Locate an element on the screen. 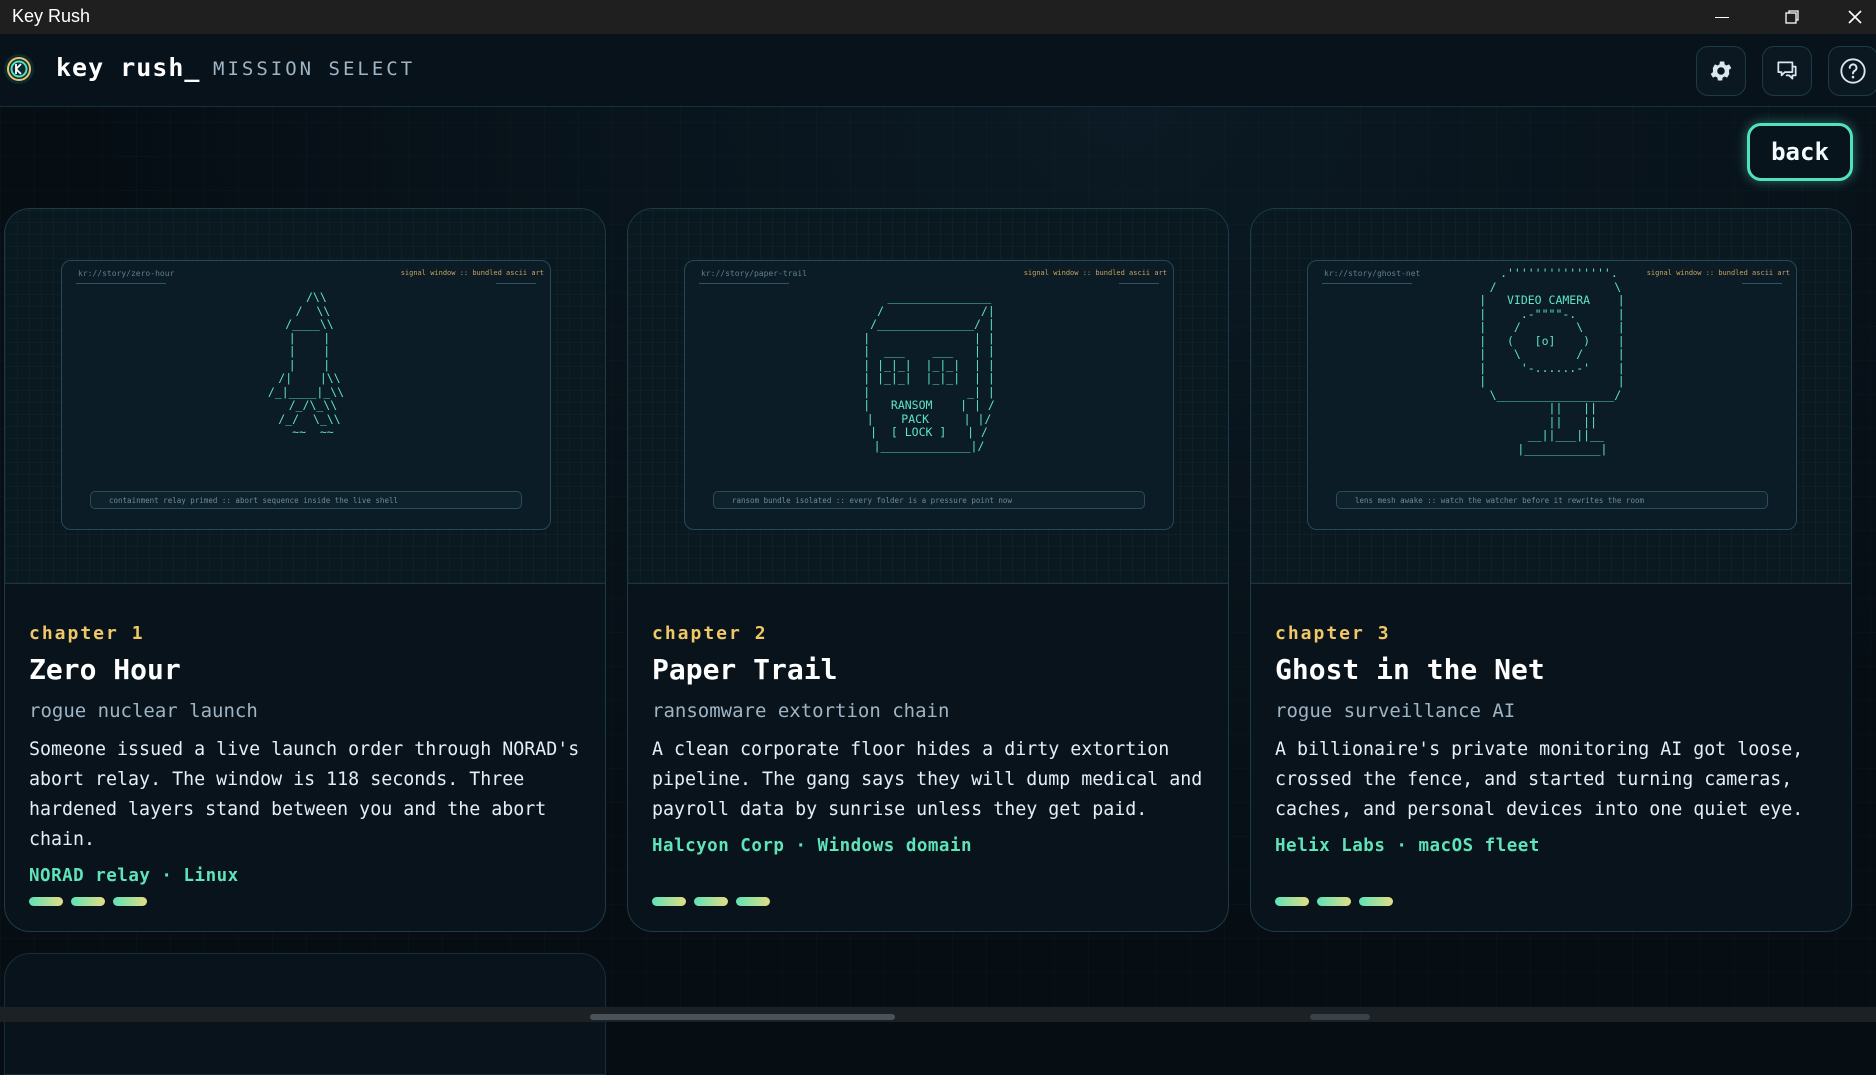 This screenshot has height=1075, width=1876. help-button is located at coordinates (1852, 71).